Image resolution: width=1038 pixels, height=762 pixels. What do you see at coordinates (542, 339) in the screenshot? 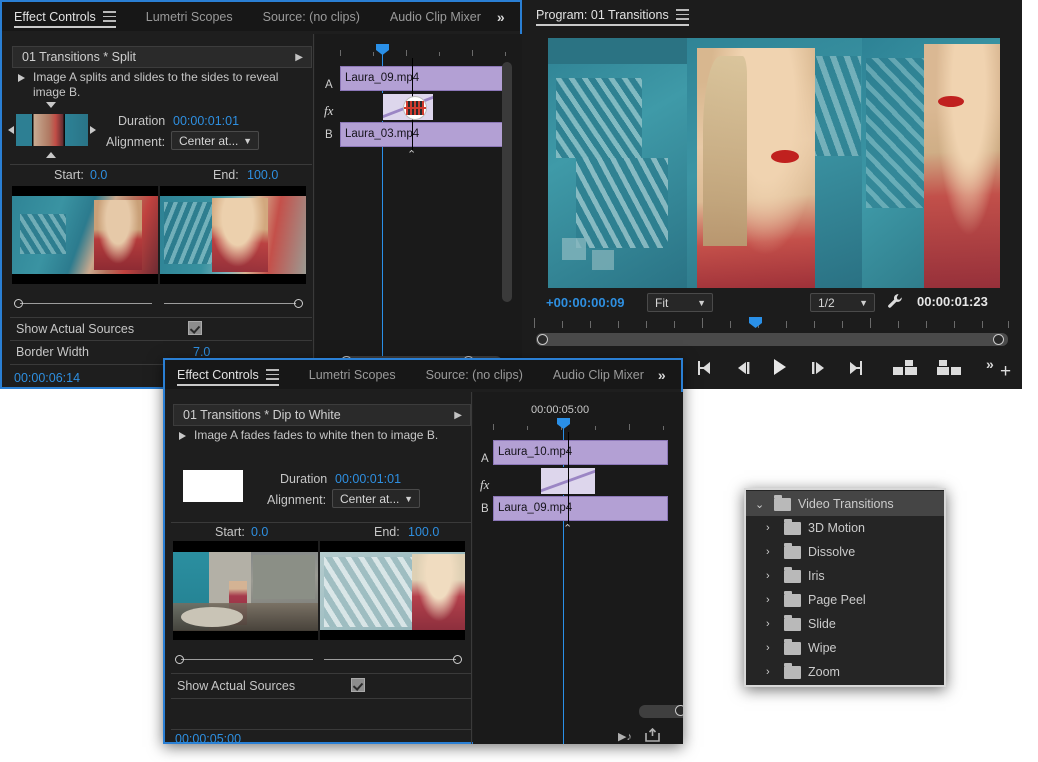
I see `program-hscroll-left-knob` at bounding box center [542, 339].